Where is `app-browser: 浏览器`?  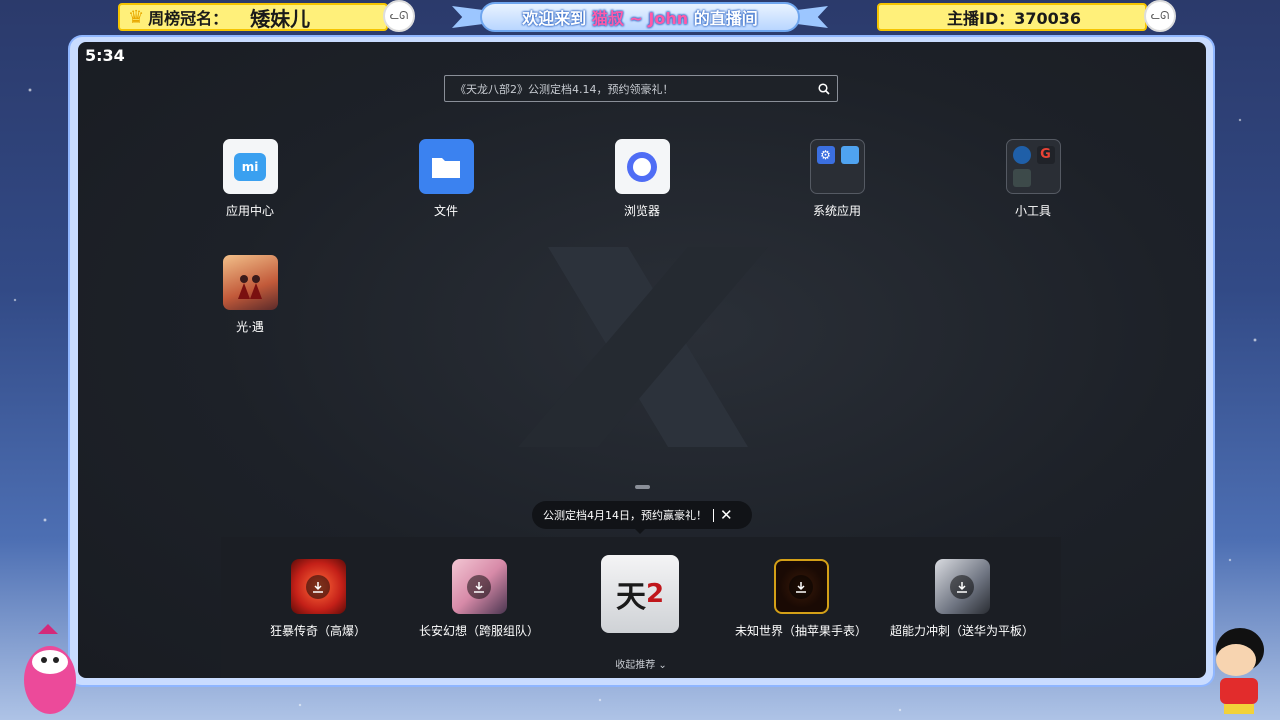
app-browser: 浏览器 is located at coordinates (642, 179).